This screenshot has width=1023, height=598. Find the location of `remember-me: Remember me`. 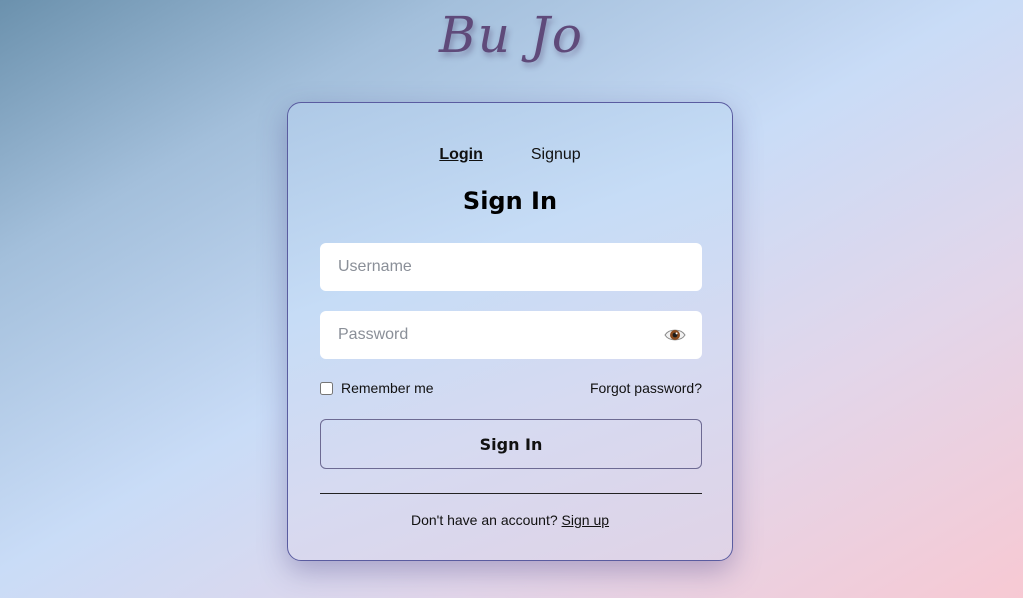

remember-me: Remember me is located at coordinates (377, 388).